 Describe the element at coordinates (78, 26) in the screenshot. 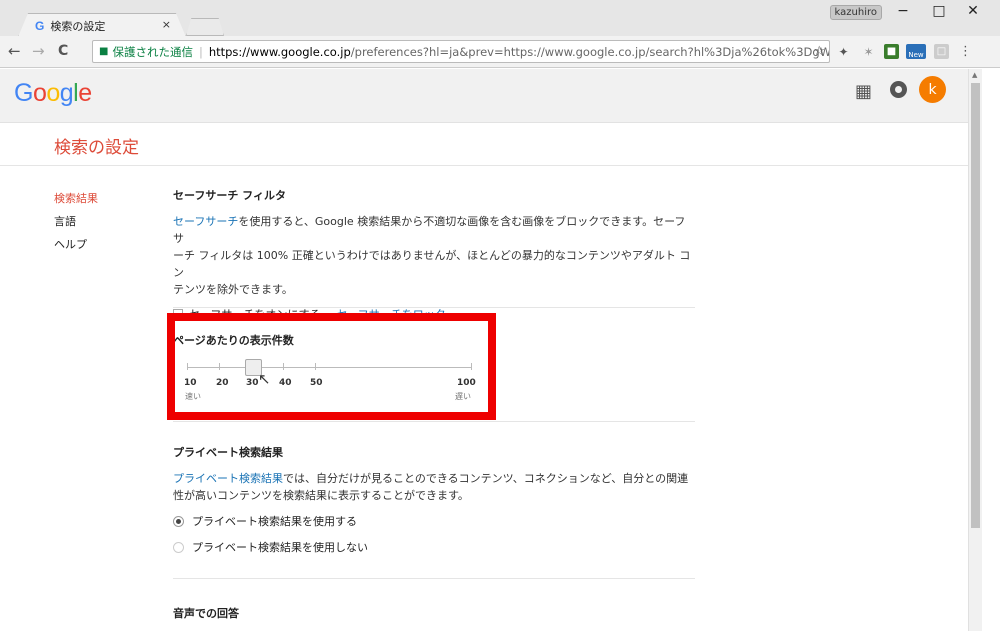

I see `tab-title: 検索の設定` at that location.